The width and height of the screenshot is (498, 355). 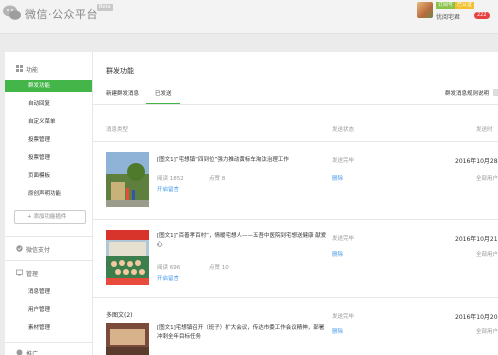 What do you see at coordinates (120, 71) in the screenshot?
I see `page-title: 群发功能` at bounding box center [120, 71].